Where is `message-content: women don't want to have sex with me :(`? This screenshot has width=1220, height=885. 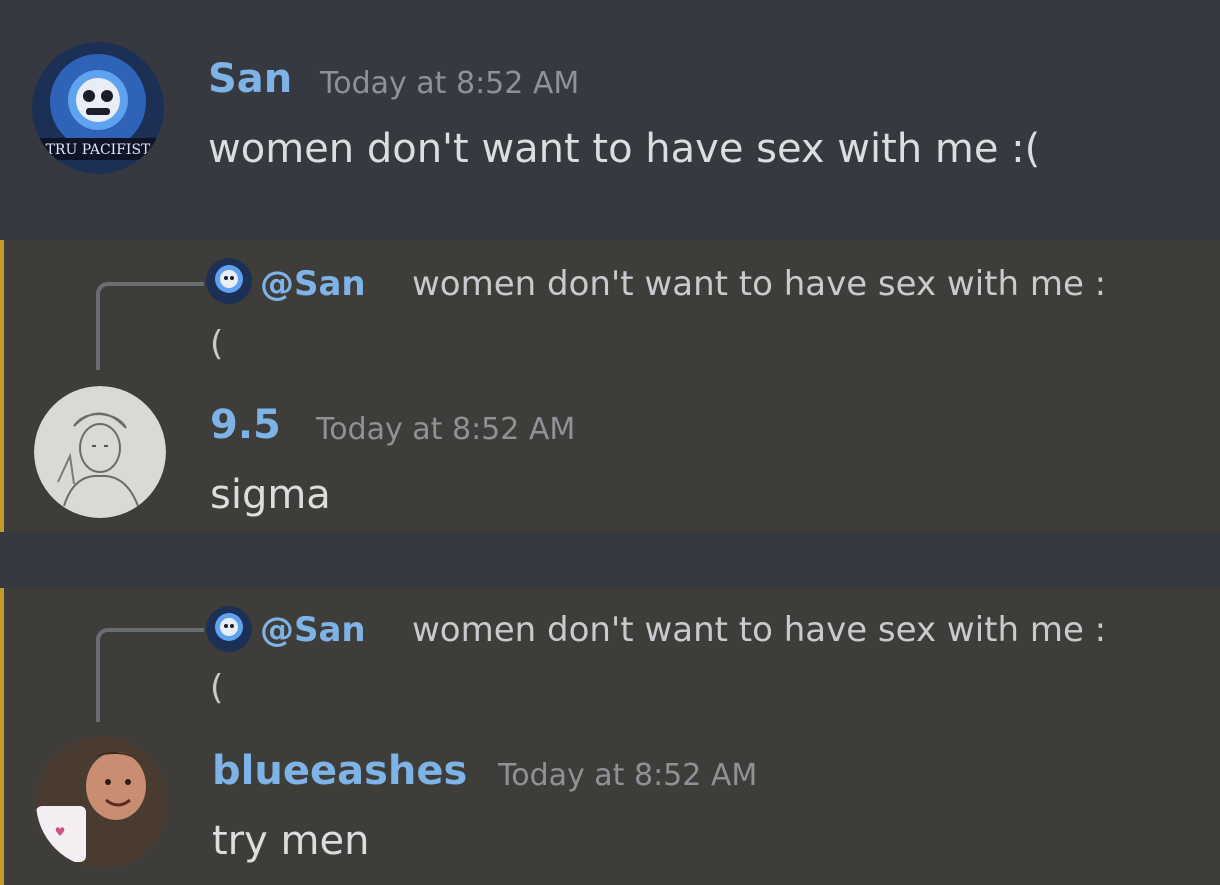 message-content: women don't want to have sex with me :( is located at coordinates (624, 149).